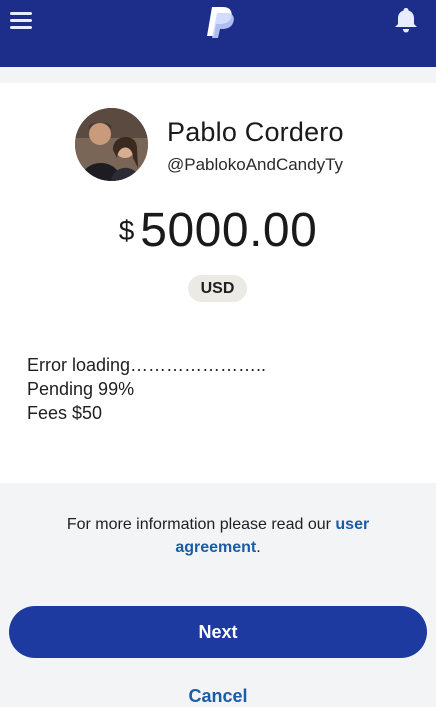 Image resolution: width=436 pixels, height=707 pixels. I want to click on note-line: Pending 99%, so click(81, 389).